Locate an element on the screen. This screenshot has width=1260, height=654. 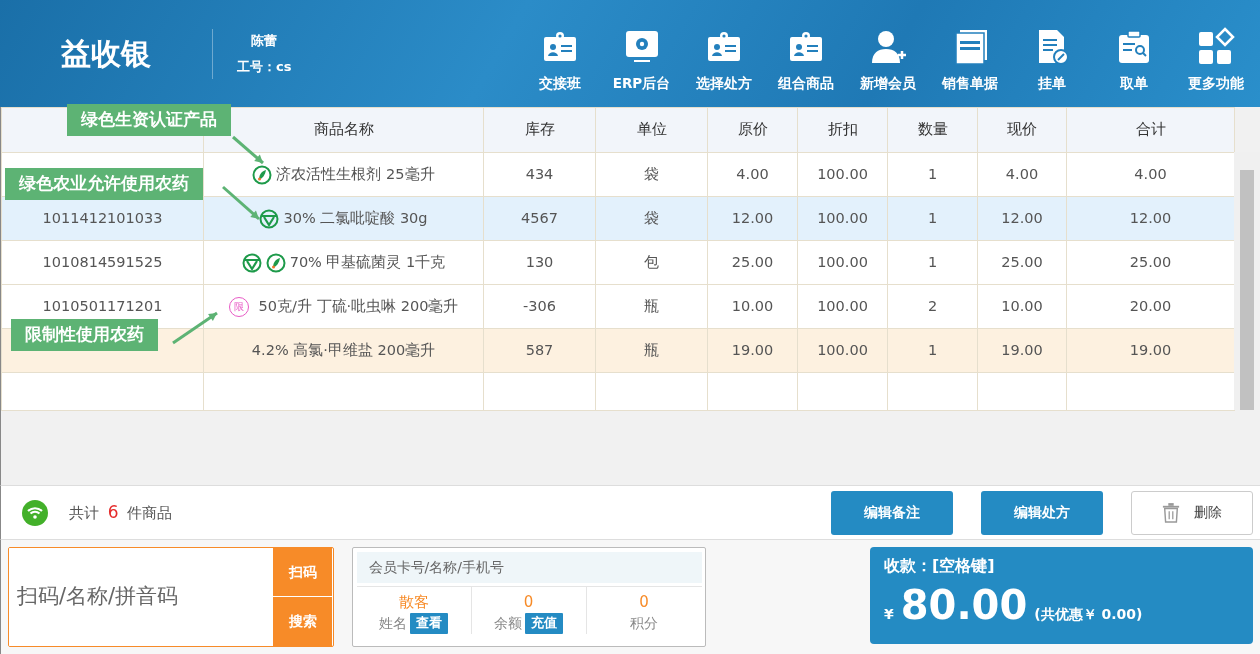
toolbar-button: 选择处方 is located at coordinates (723, 60).